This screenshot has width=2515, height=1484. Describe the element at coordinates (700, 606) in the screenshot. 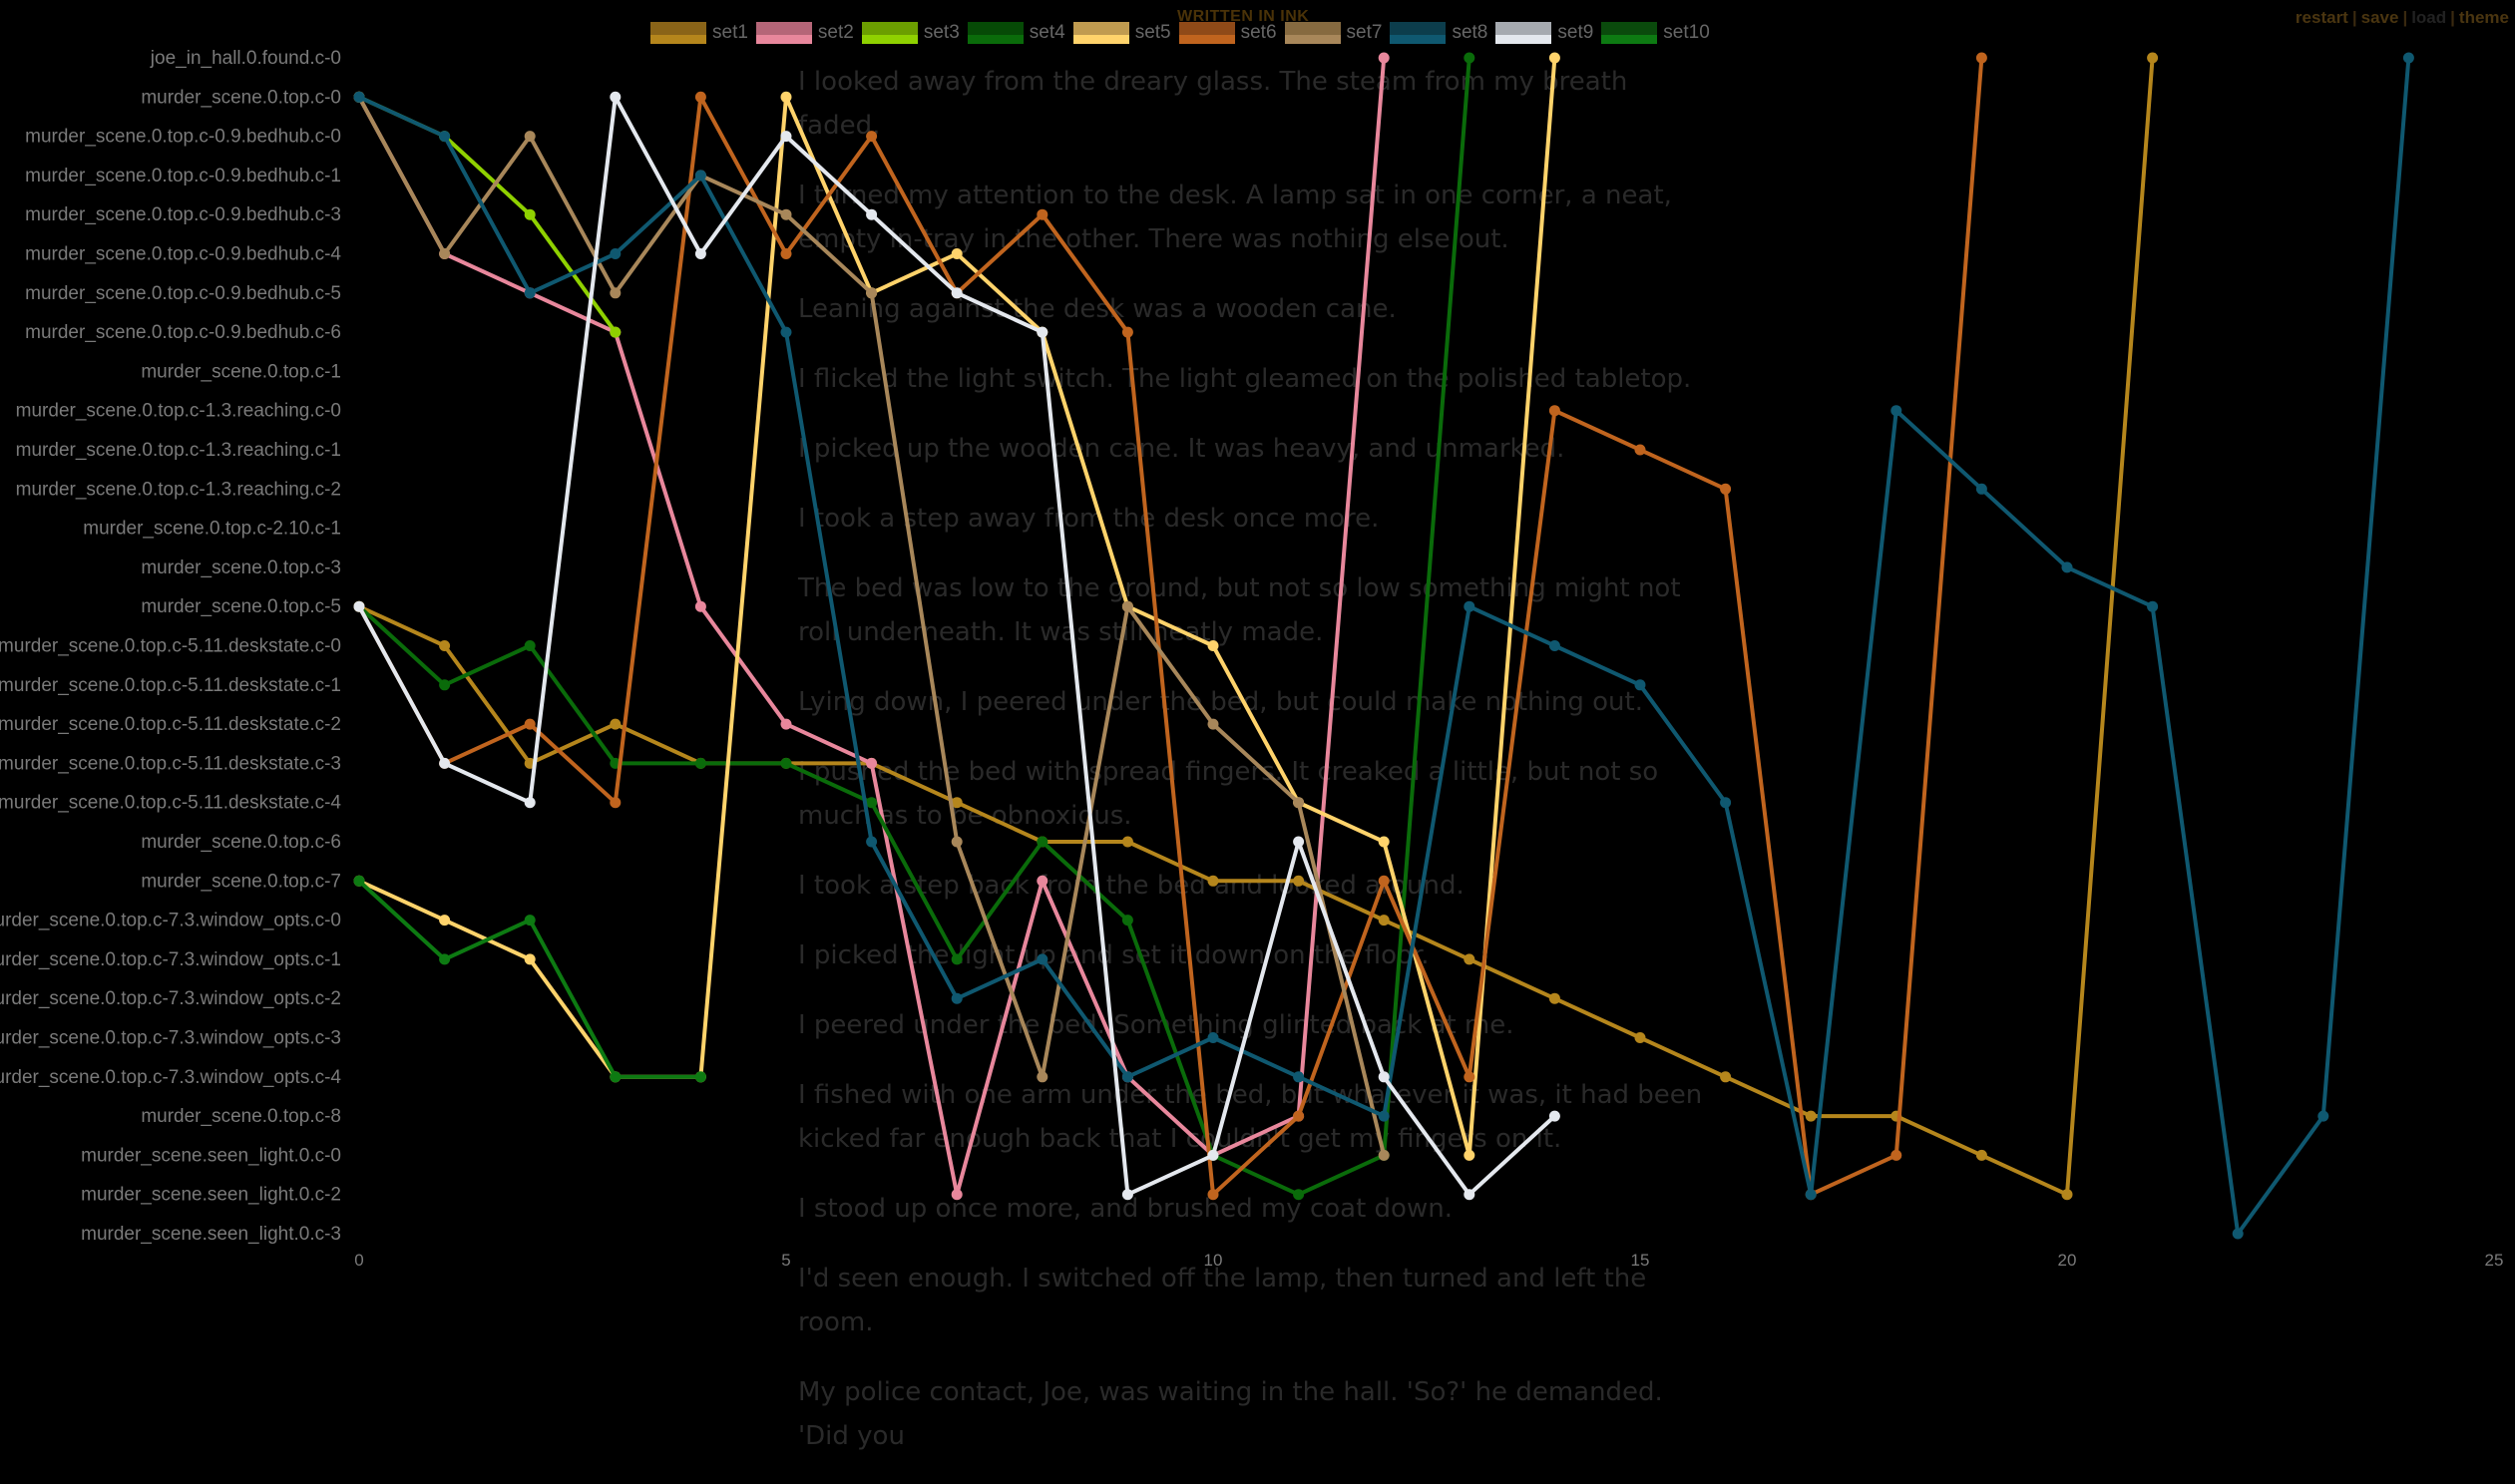

I see `data-point-set2` at that location.